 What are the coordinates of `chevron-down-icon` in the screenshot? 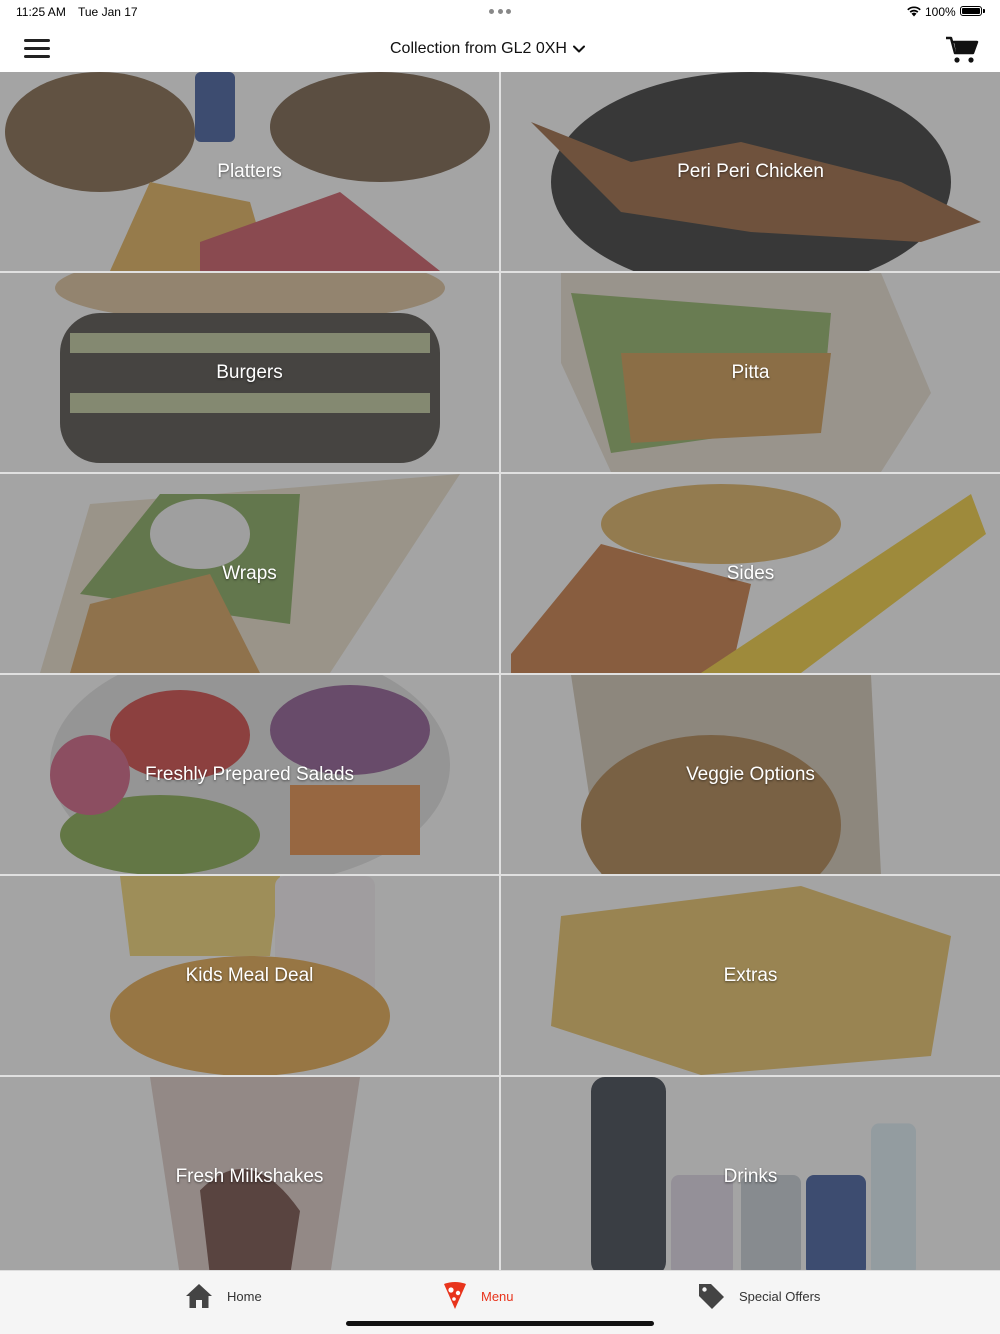 It's located at (578, 49).